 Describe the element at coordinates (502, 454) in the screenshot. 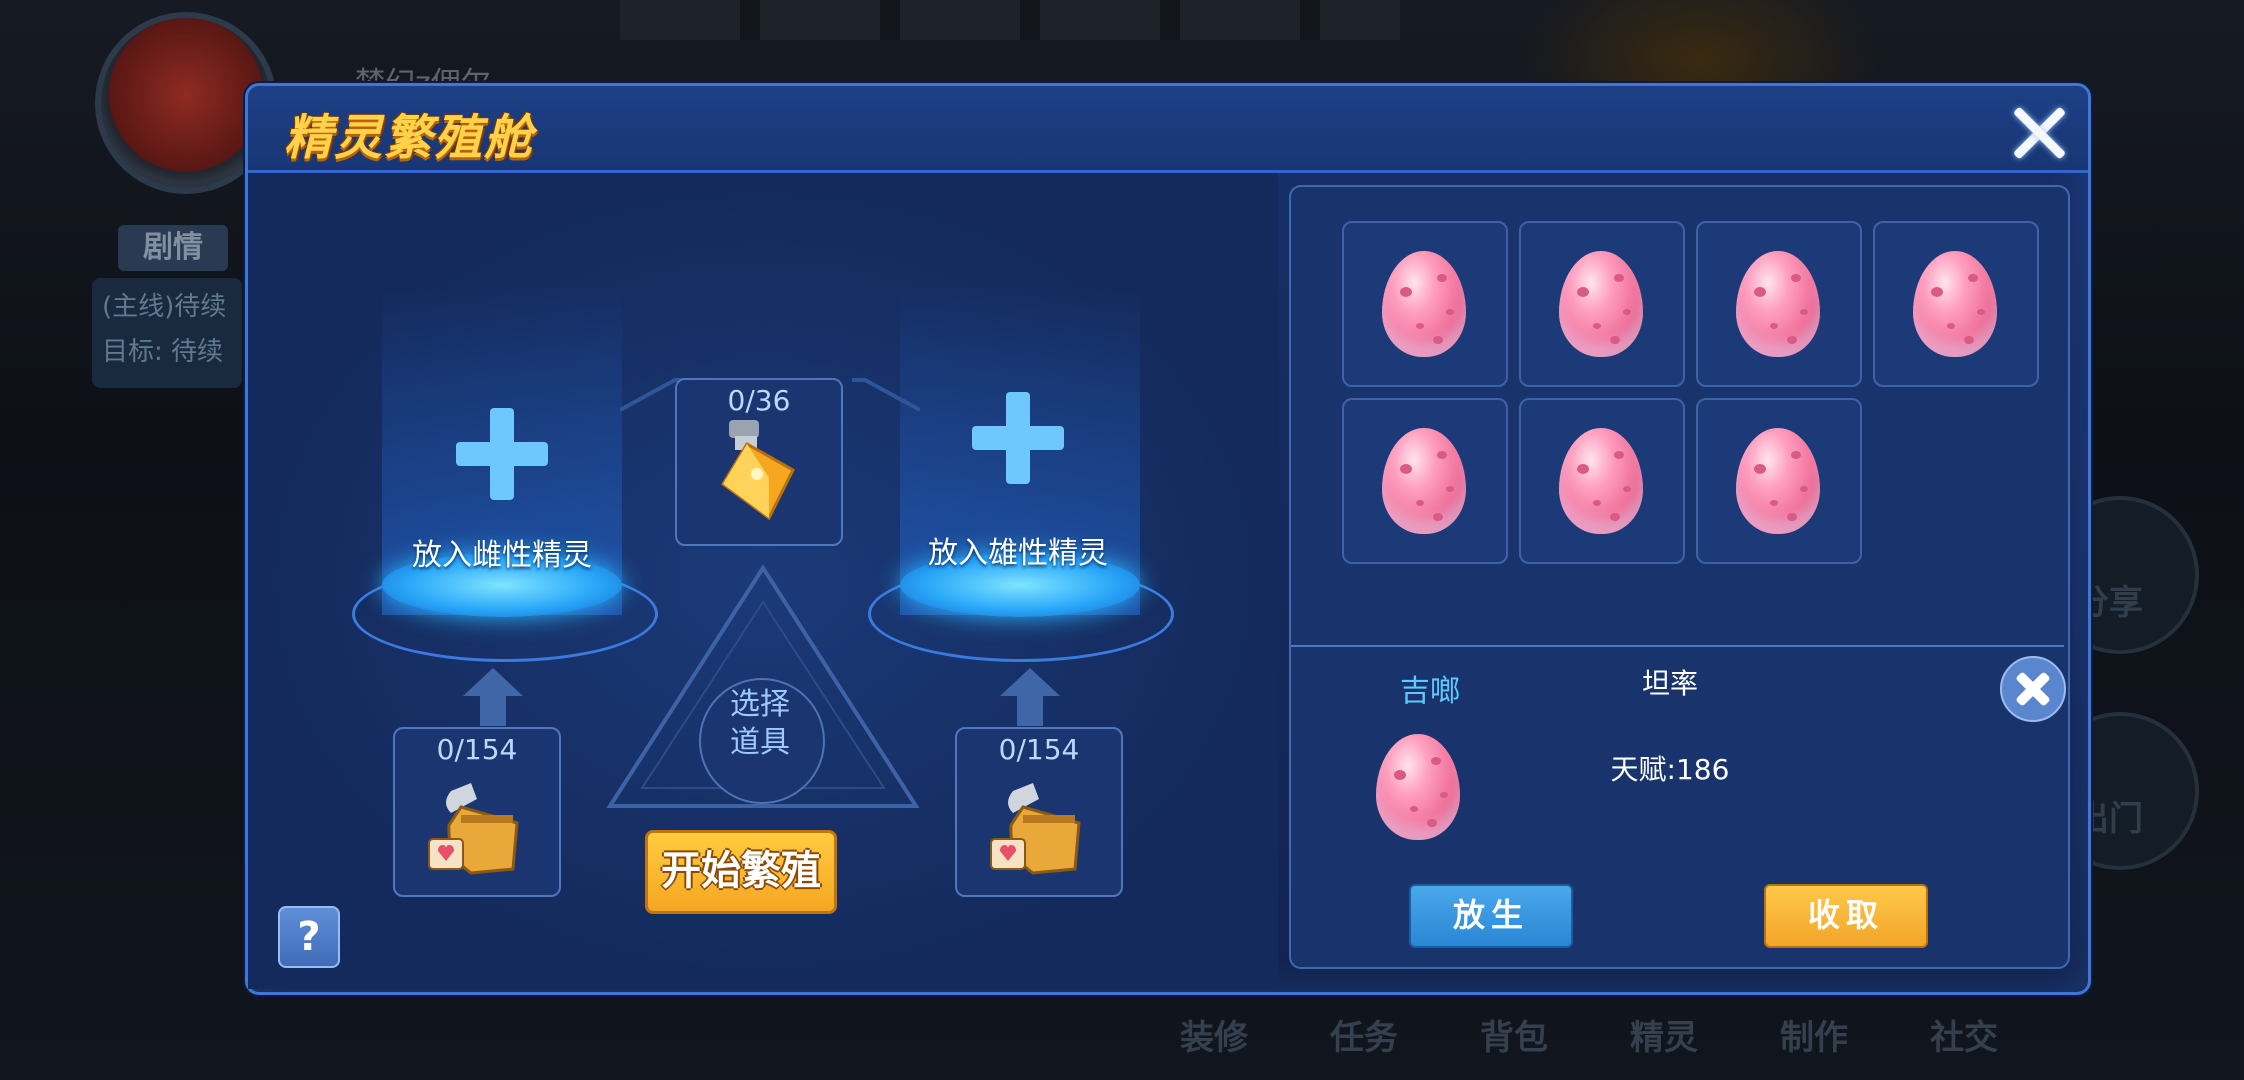

I see `add-female-plus-icon` at that location.